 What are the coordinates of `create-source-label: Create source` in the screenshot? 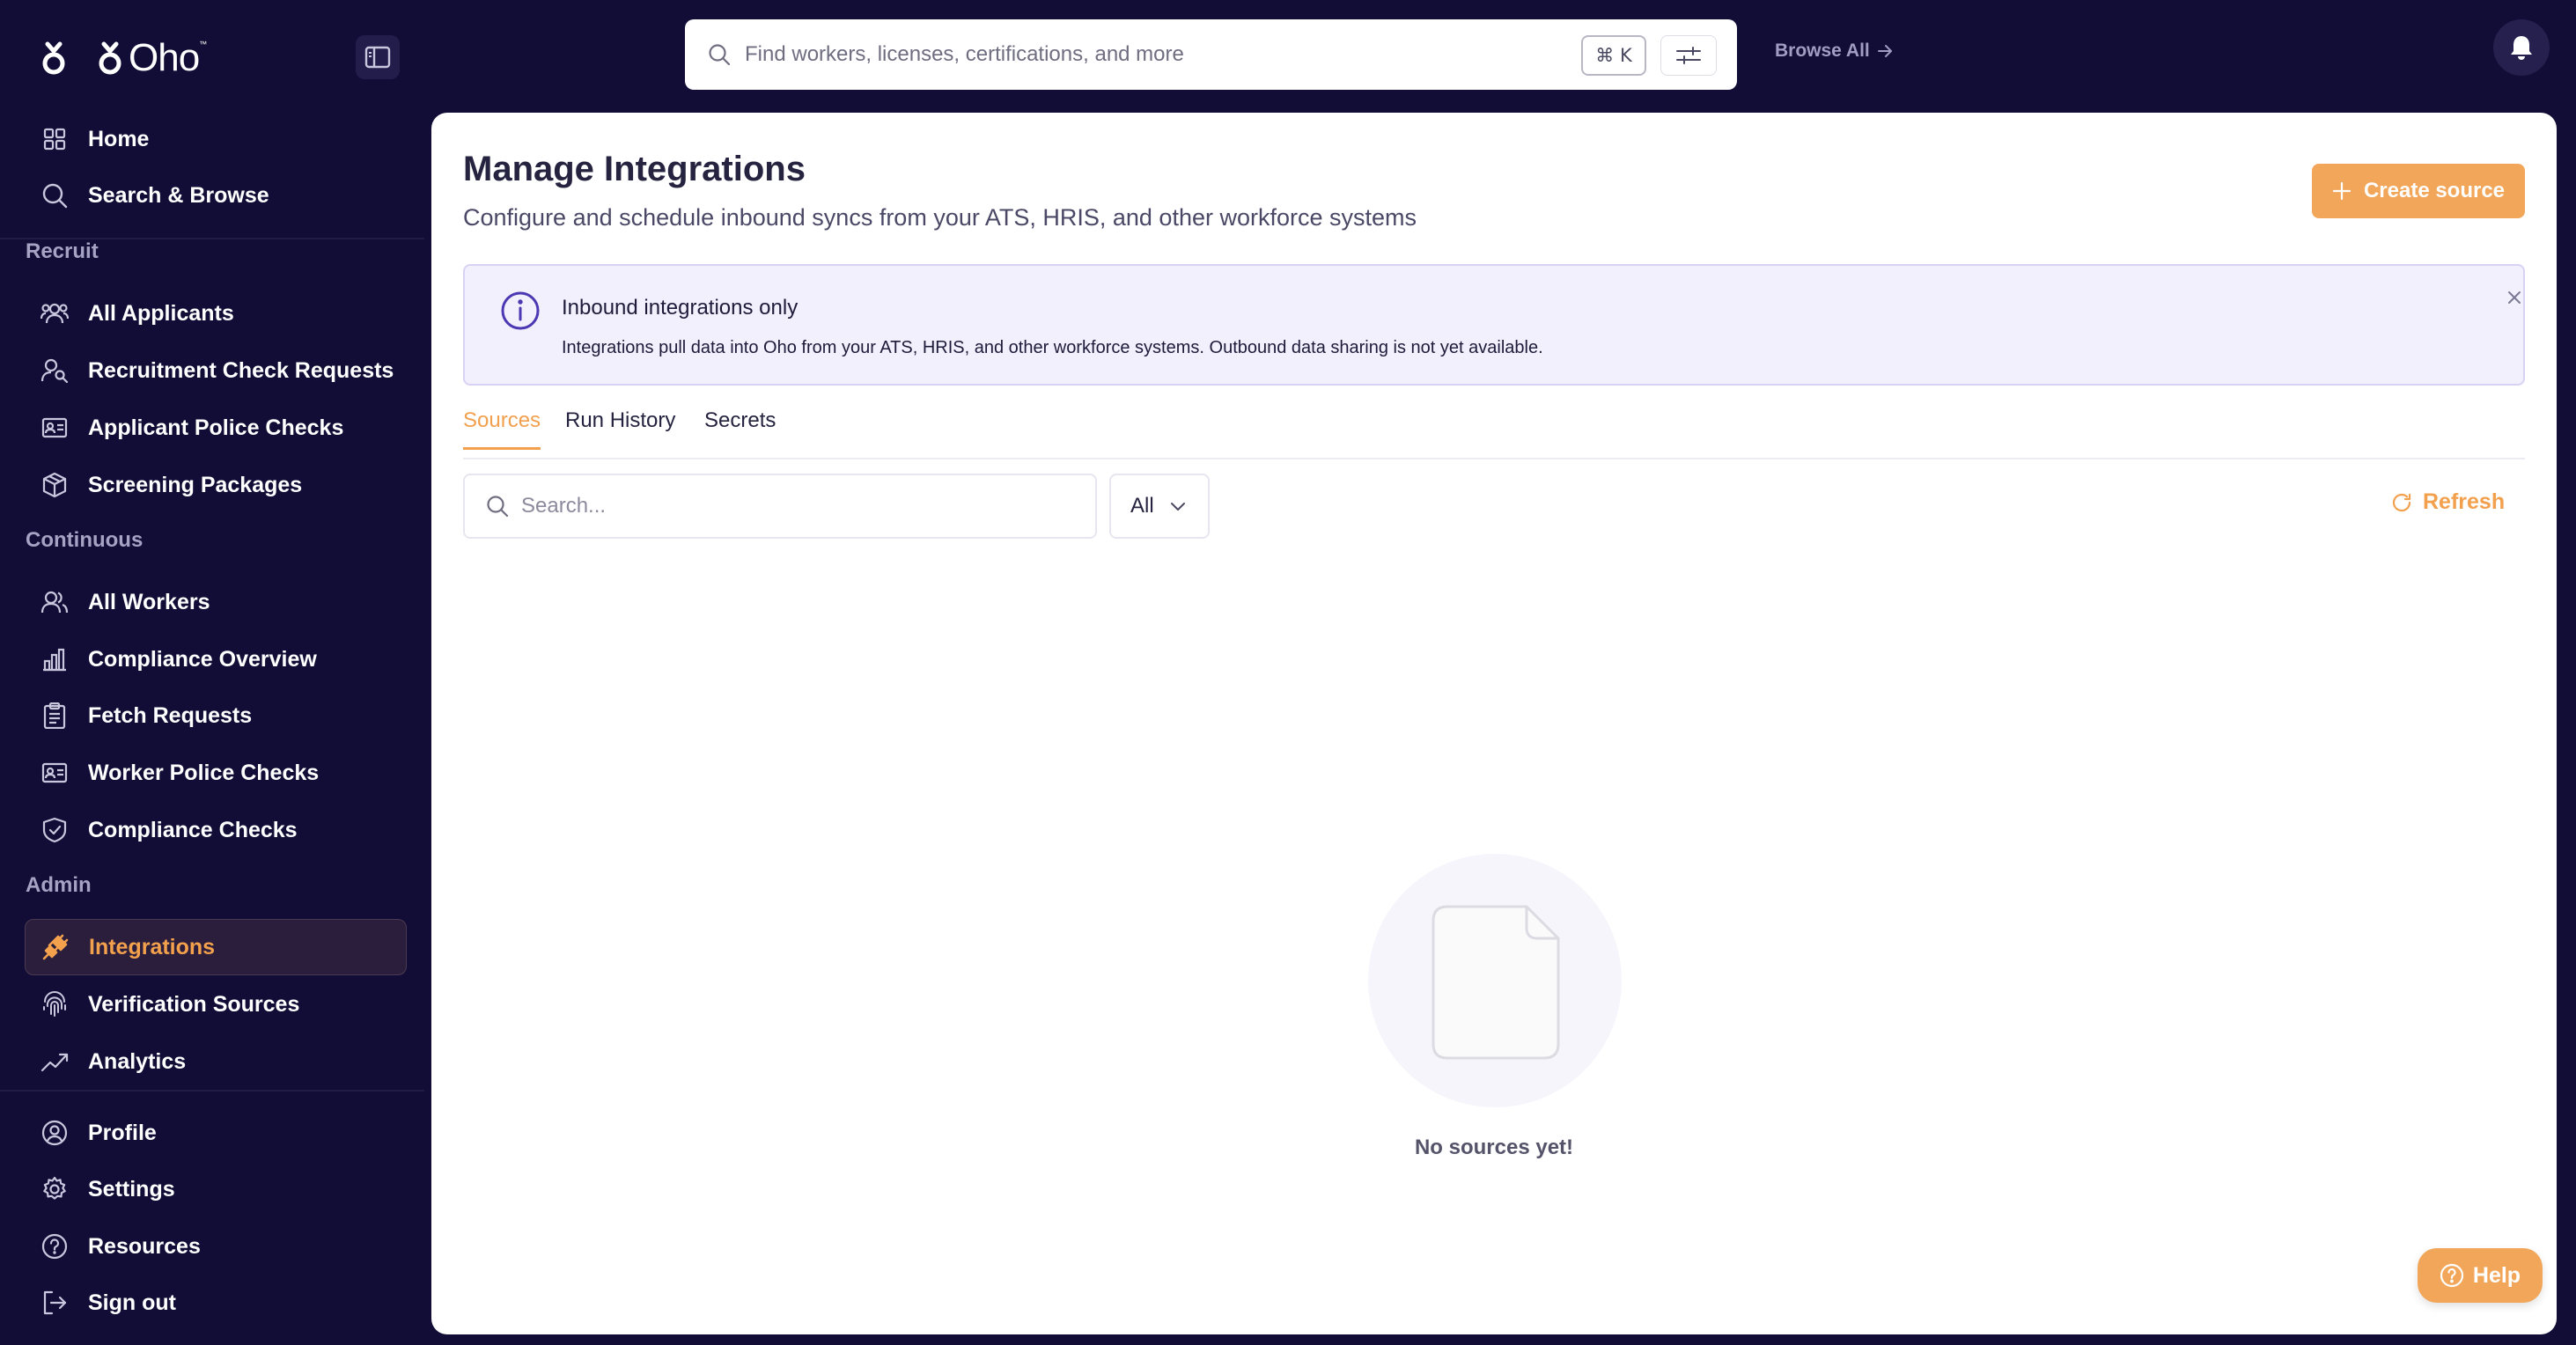 It's located at (2435, 190).